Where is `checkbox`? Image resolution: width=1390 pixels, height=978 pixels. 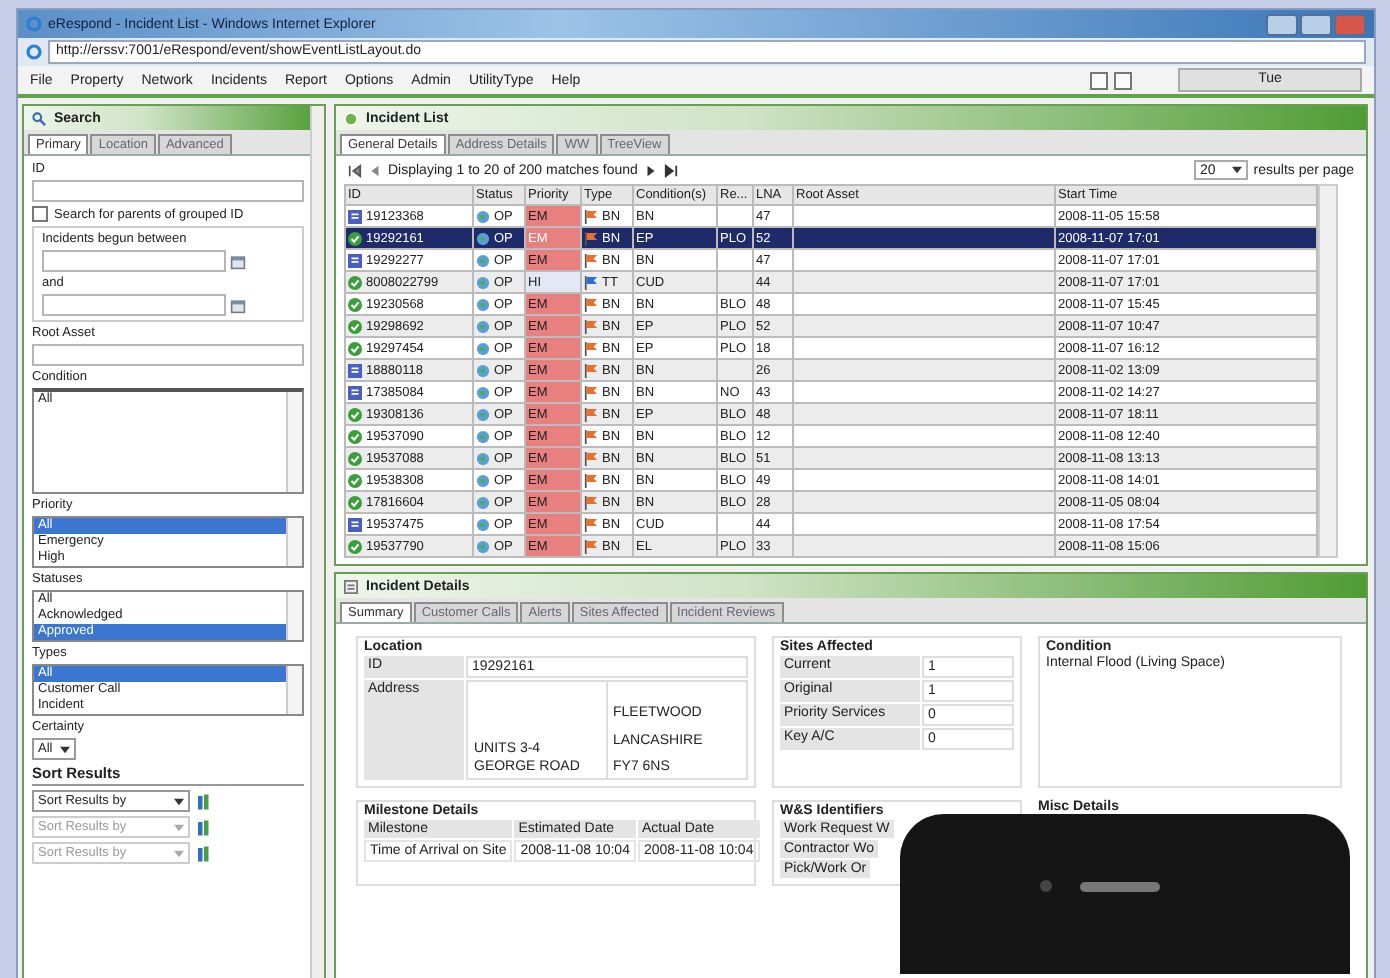
checkbox is located at coordinates (40, 214).